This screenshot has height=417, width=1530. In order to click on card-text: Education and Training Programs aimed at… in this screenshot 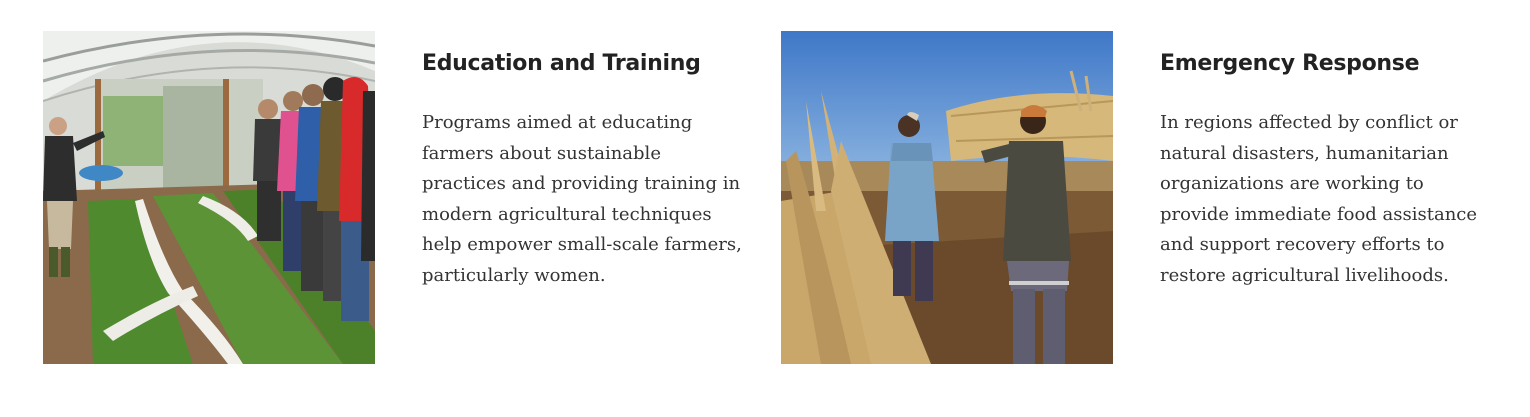, I will do `click(582, 161)`.